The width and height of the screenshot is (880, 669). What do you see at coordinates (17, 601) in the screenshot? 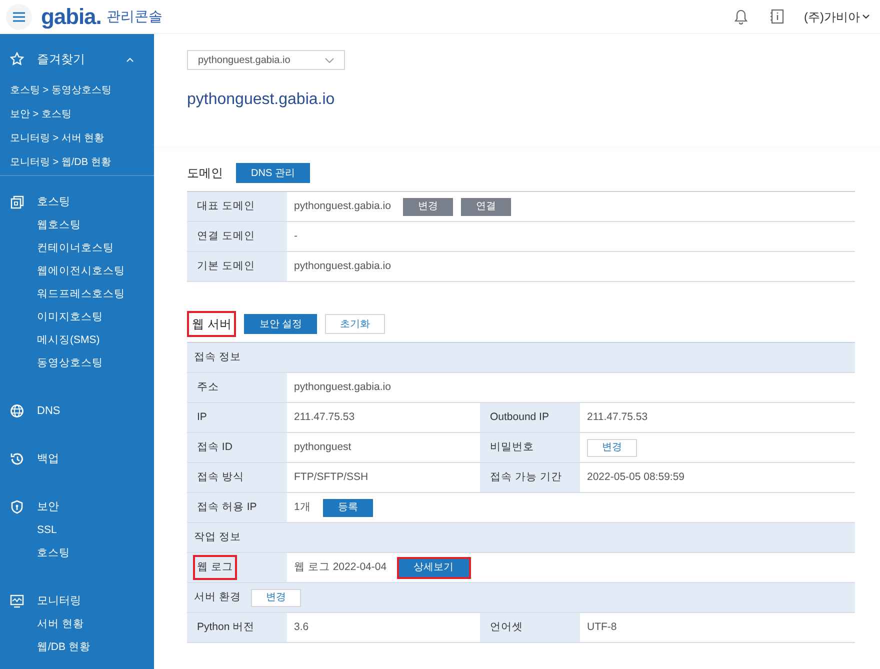
I see `monitor-chart-icon` at bounding box center [17, 601].